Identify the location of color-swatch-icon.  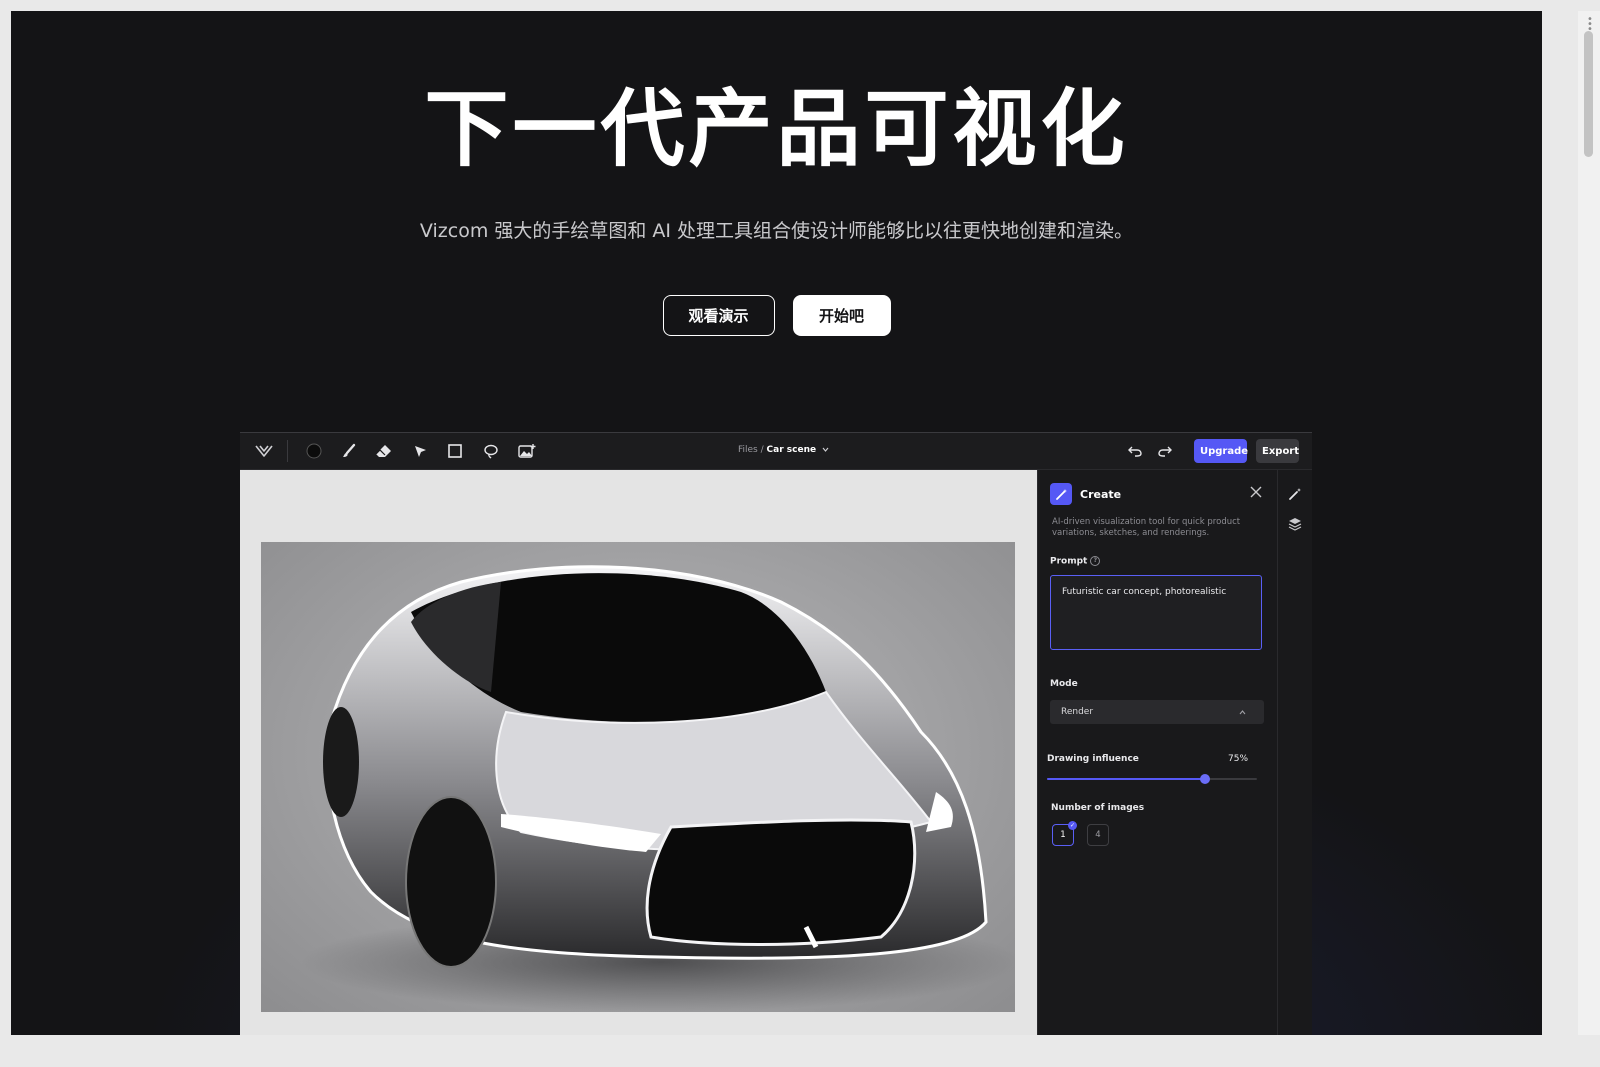
(314, 451).